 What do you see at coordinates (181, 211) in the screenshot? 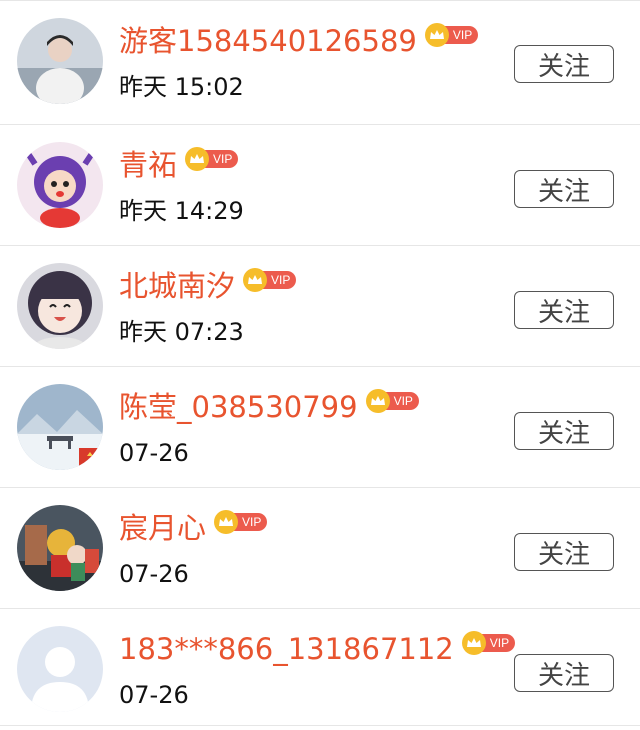
I see `time-label: 昨天 14:29` at bounding box center [181, 211].